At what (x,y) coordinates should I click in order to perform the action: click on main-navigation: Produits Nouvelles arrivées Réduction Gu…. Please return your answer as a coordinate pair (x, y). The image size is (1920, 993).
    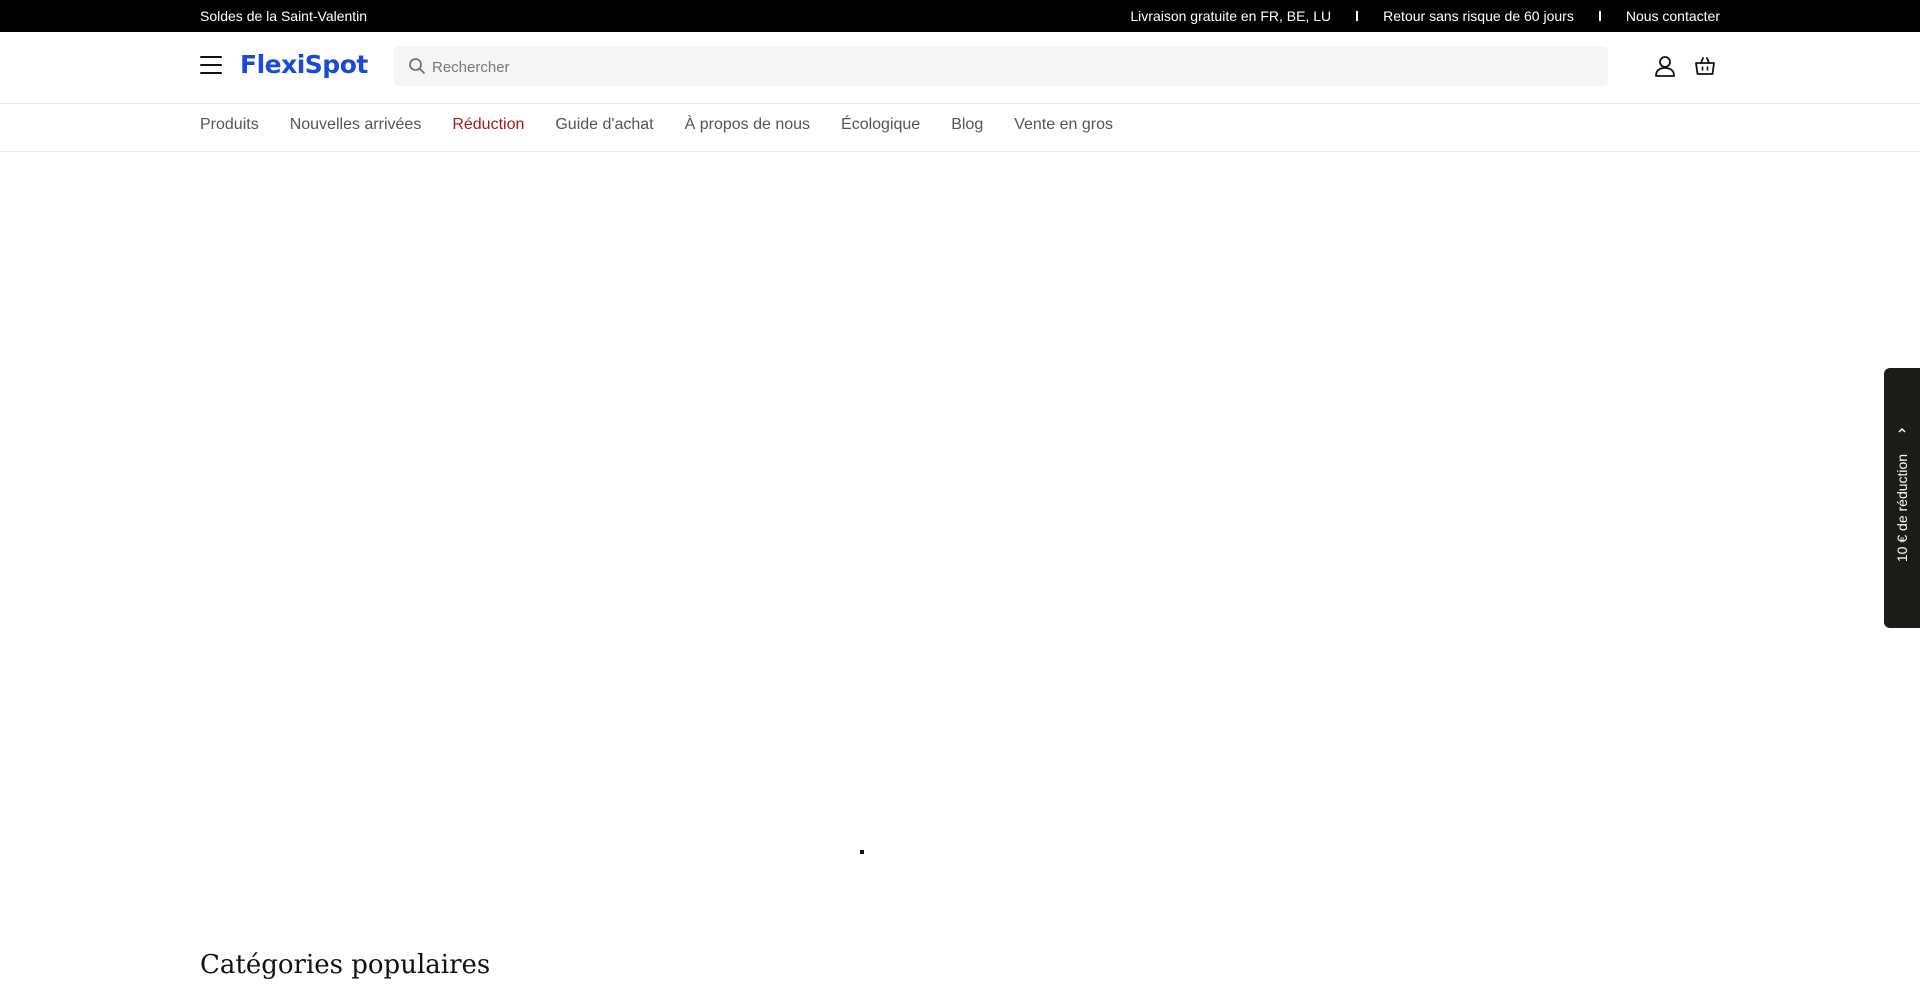
    Looking at the image, I should click on (960, 128).